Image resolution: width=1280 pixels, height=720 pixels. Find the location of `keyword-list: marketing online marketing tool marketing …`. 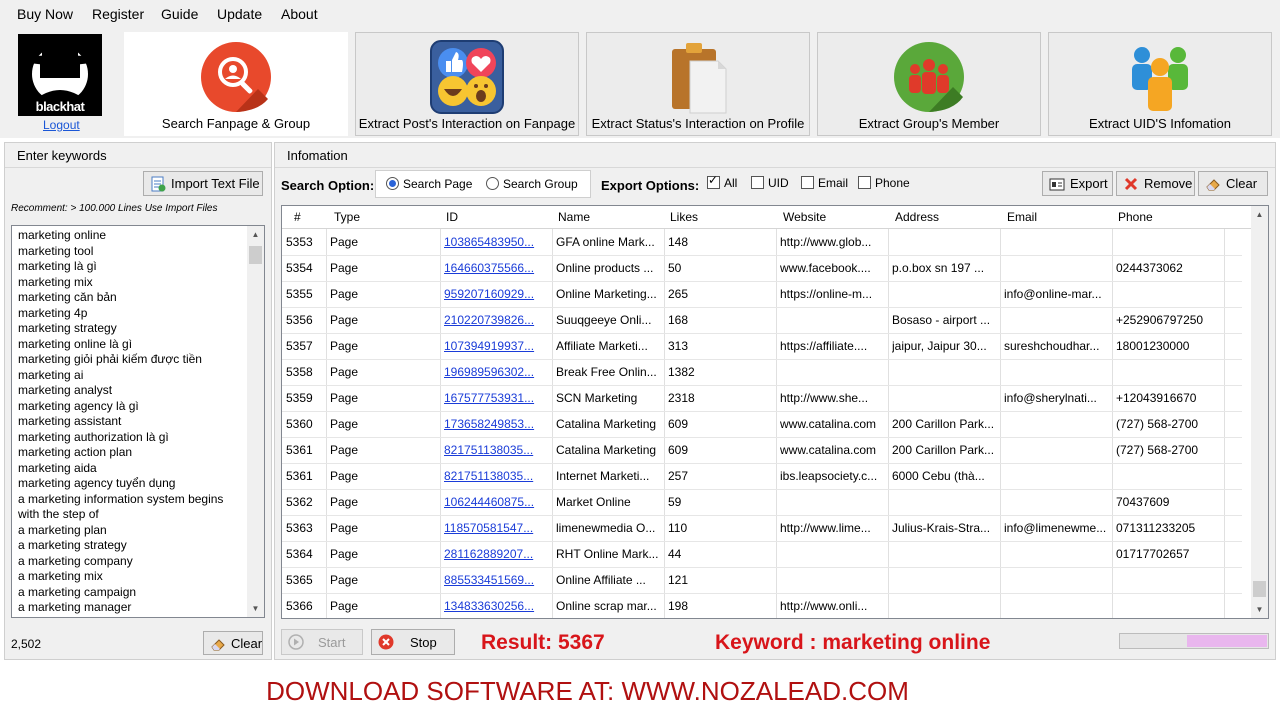

keyword-list: marketing online marketing tool marketing … is located at coordinates (138, 421).